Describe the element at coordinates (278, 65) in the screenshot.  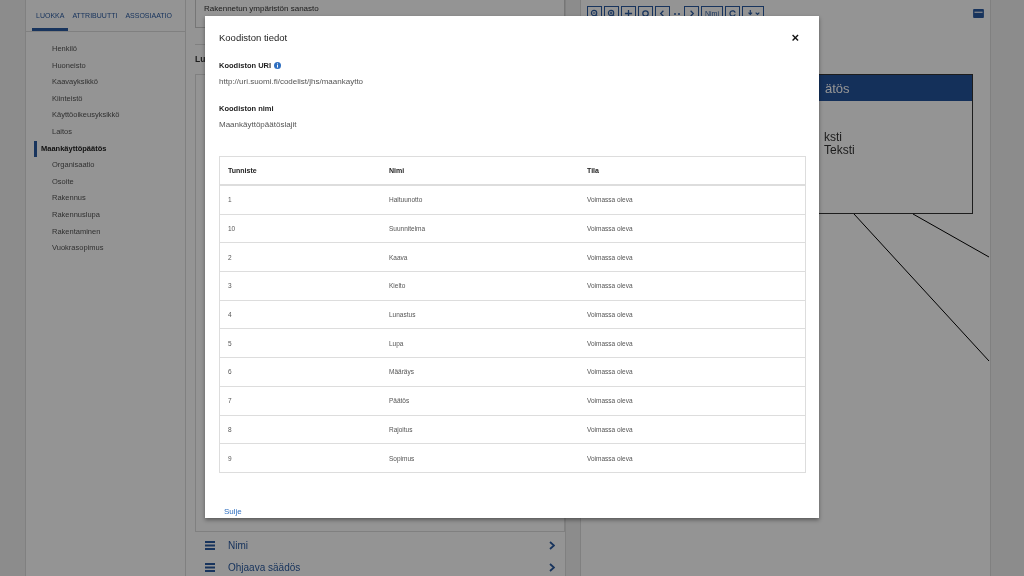
I see `info-icon` at that location.